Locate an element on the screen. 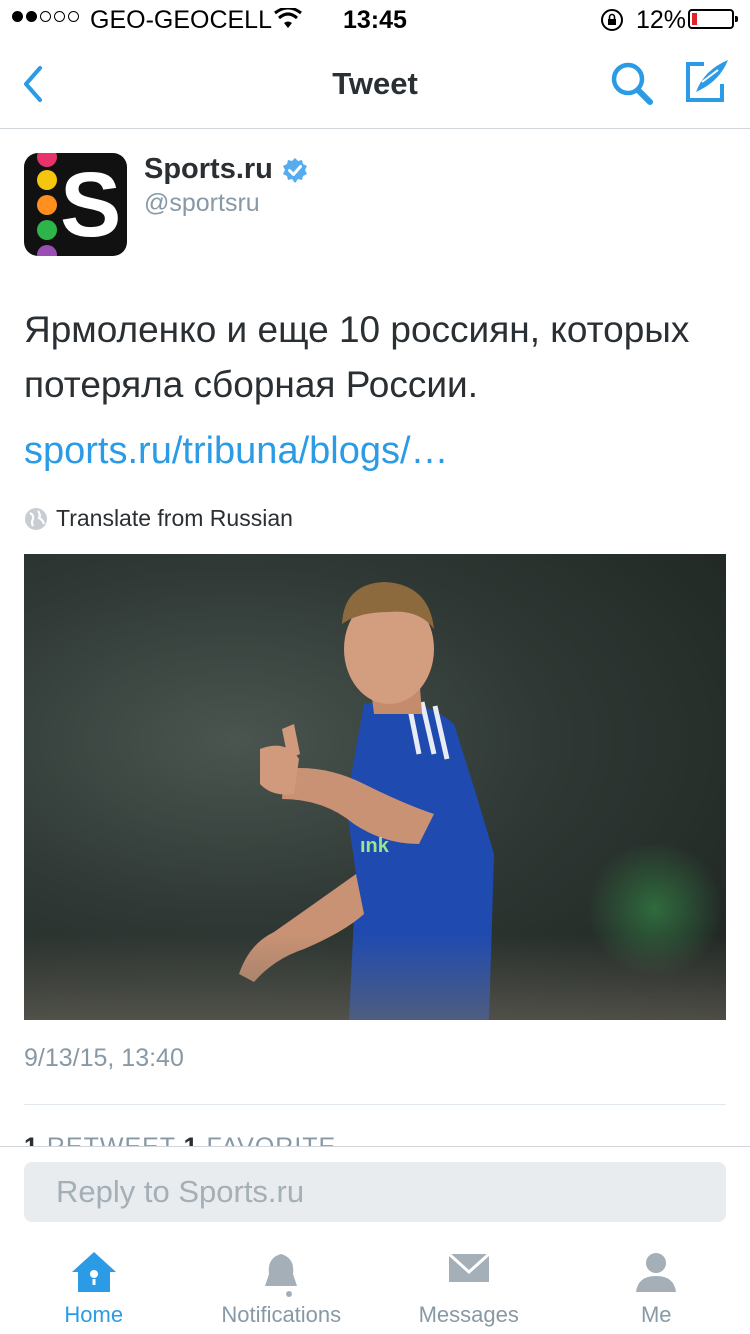  clock: 13:45 is located at coordinates (375, 20).